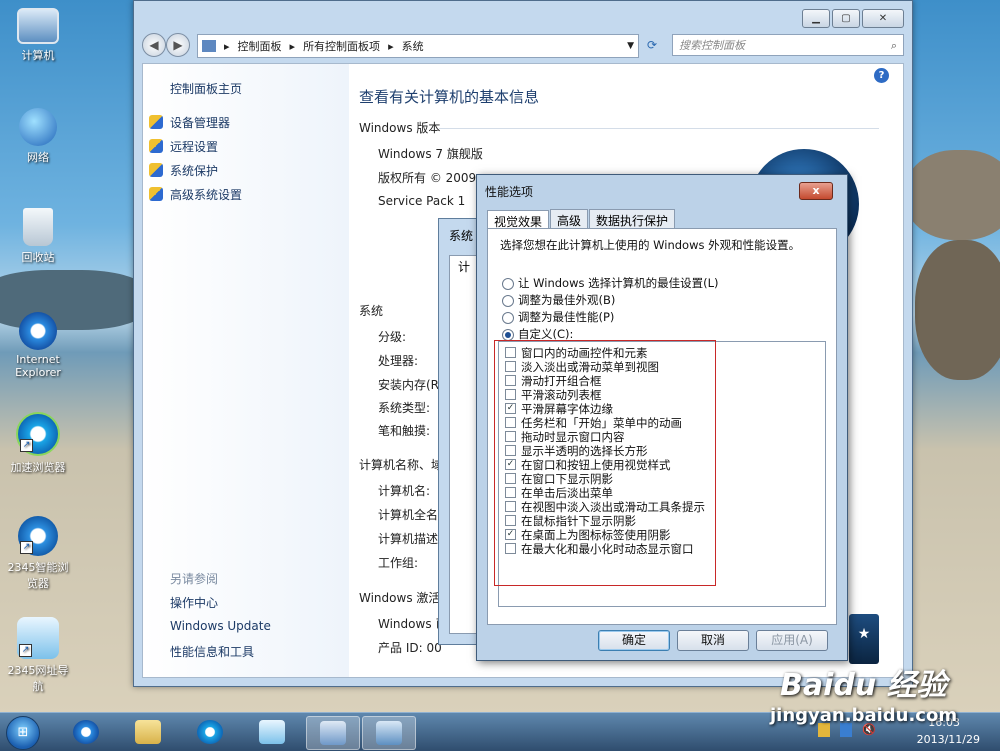 The image size is (1000, 751). What do you see at coordinates (400, 128) in the screenshot?
I see `edition-section-heading: Windows 版本` at bounding box center [400, 128].